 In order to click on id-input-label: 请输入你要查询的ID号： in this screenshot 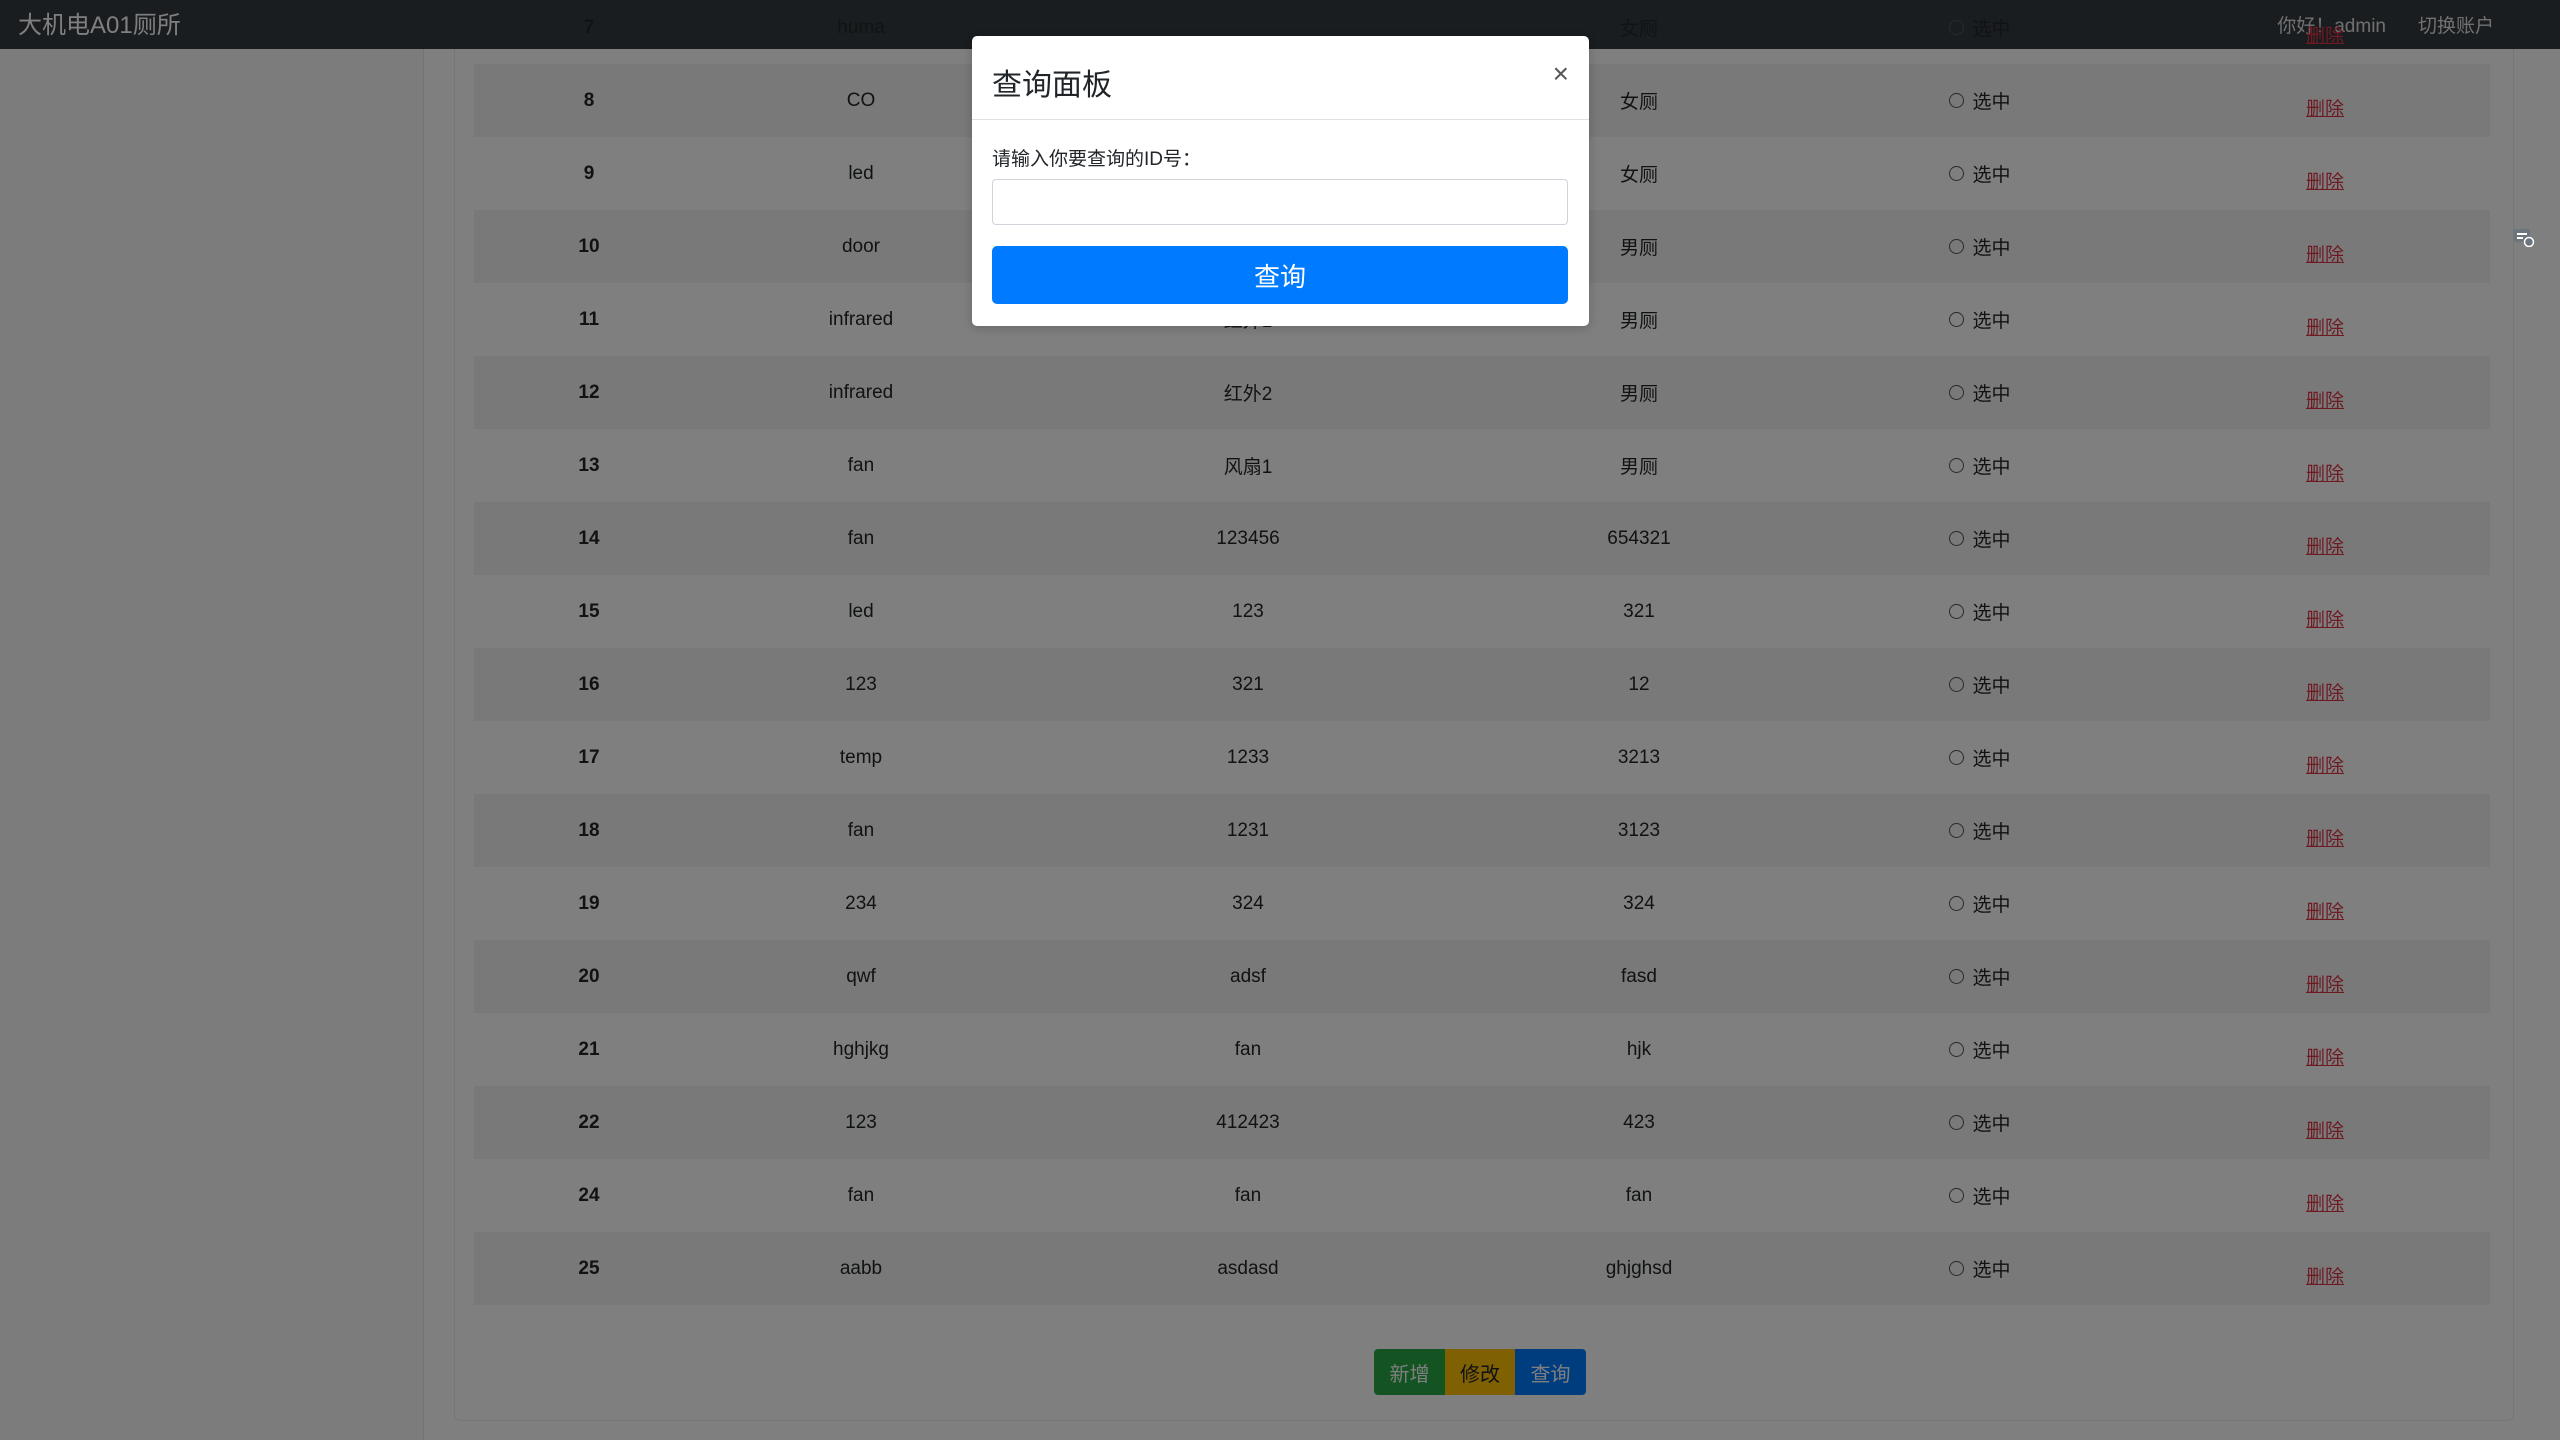, I will do `click(1097, 159)`.